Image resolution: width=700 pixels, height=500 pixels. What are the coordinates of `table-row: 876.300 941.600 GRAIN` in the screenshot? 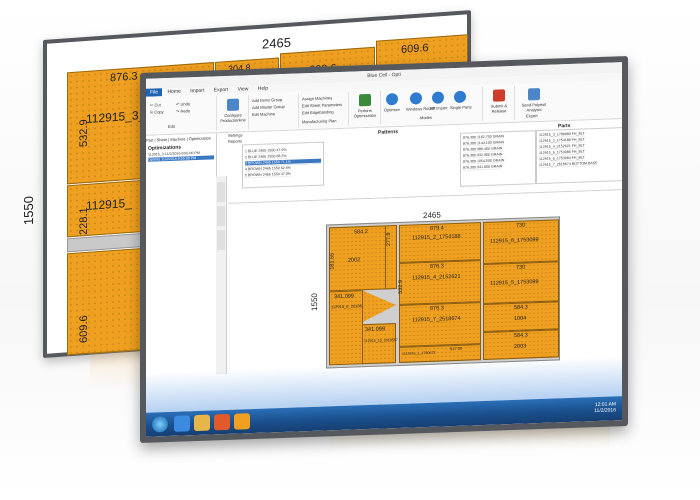 It's located at (483, 167).